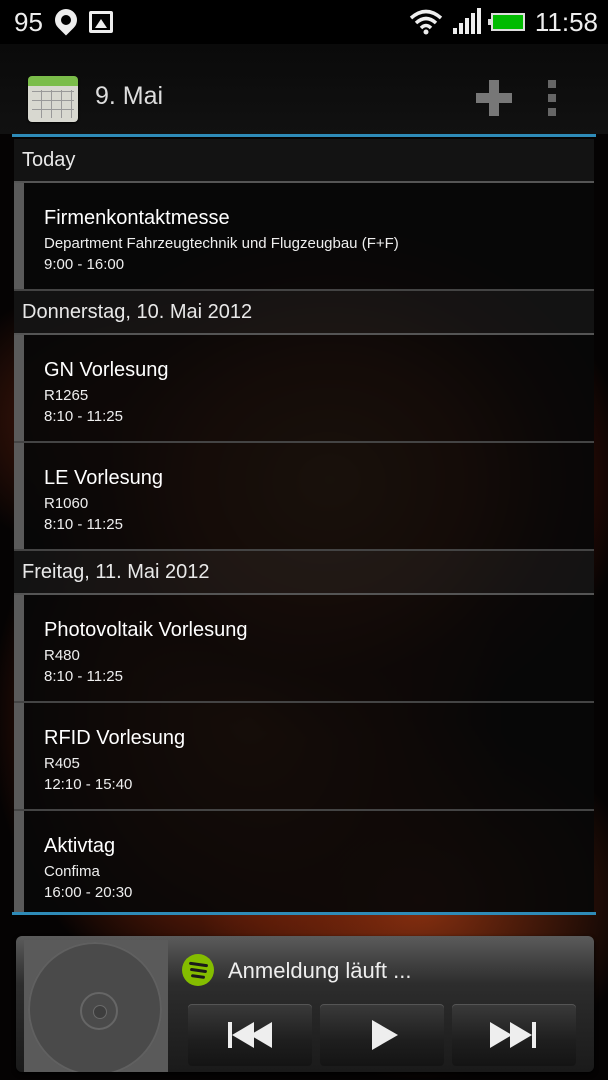  What do you see at coordinates (106, 370) in the screenshot?
I see `event-title: GN Vorlesung` at bounding box center [106, 370].